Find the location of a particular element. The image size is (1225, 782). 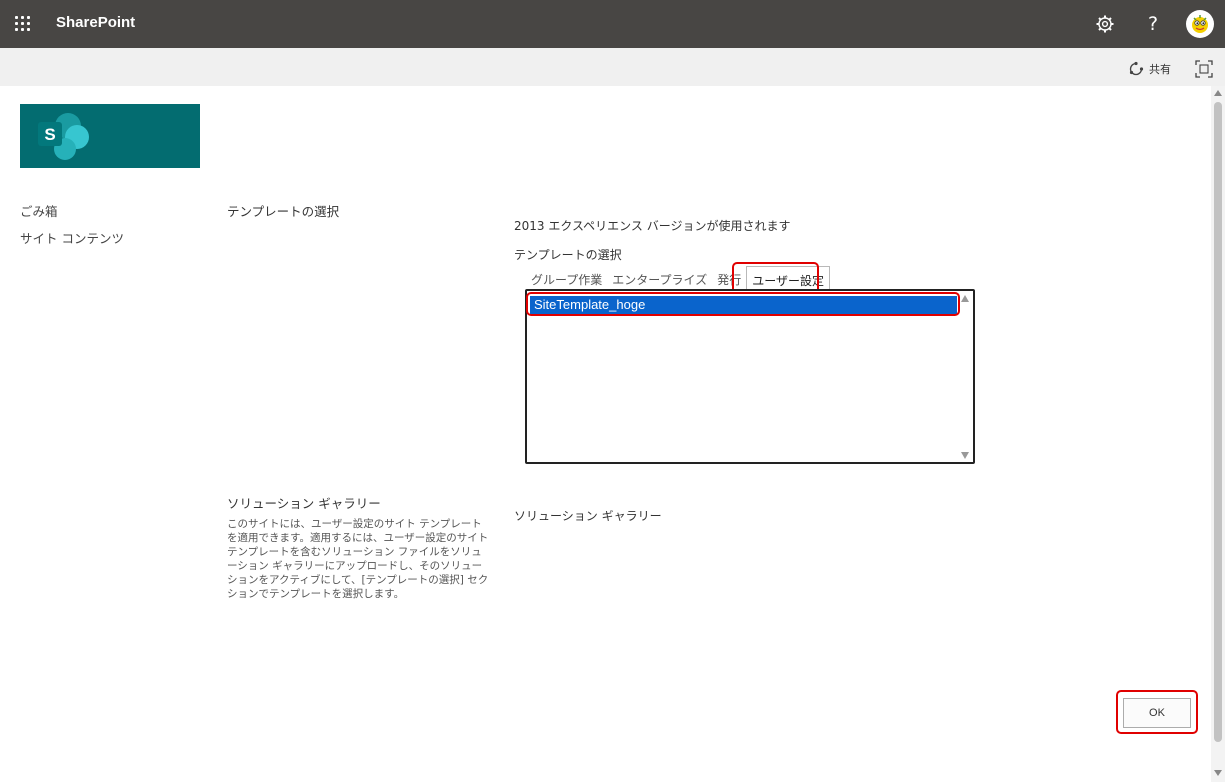

scroll-up-icon is located at coordinates (1218, 93).